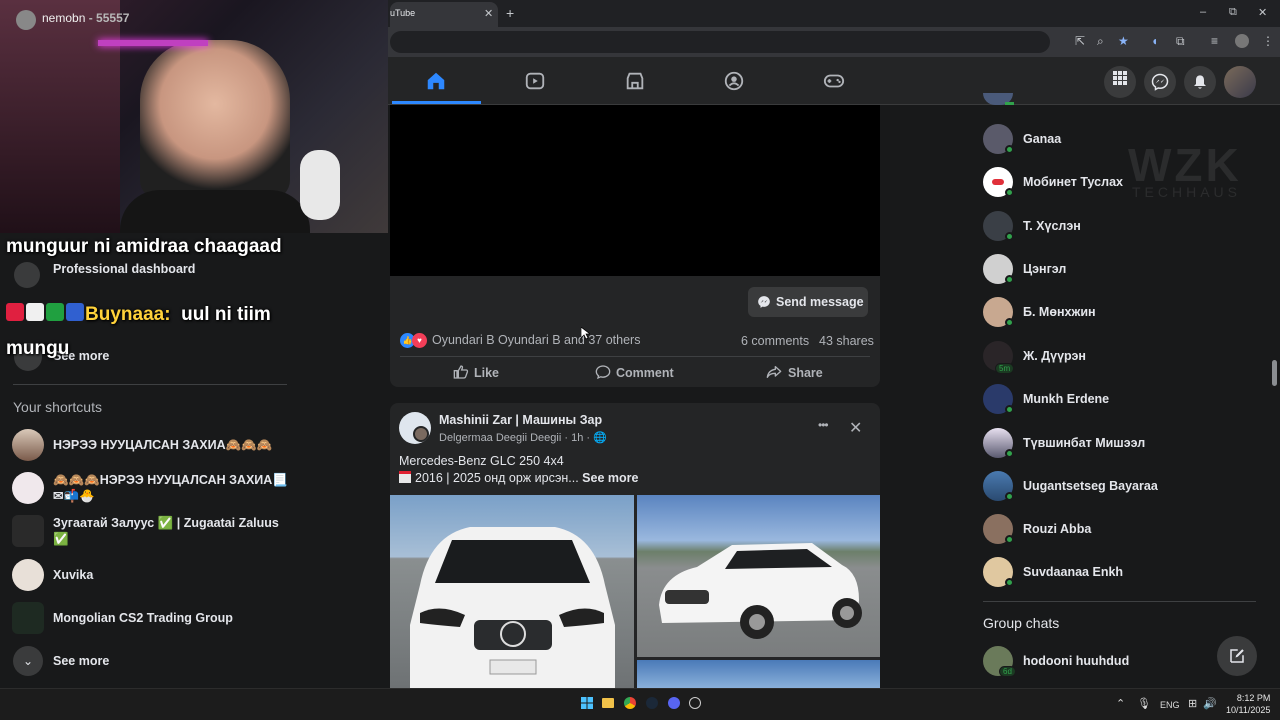  What do you see at coordinates (163, 445) in the screenshot?
I see `shortcut-label: НЭРЭЭ НУУЦАЛСАН ЗАХИА🙈🙈🙈` at bounding box center [163, 445].